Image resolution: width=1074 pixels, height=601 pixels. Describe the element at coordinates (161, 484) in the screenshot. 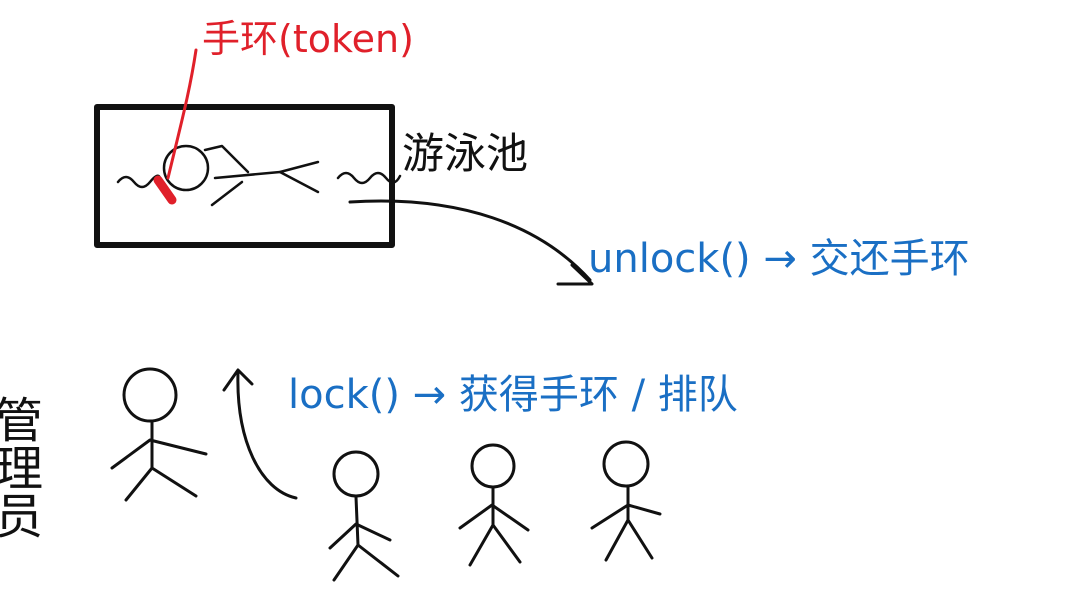

I see `manager-legs` at that location.